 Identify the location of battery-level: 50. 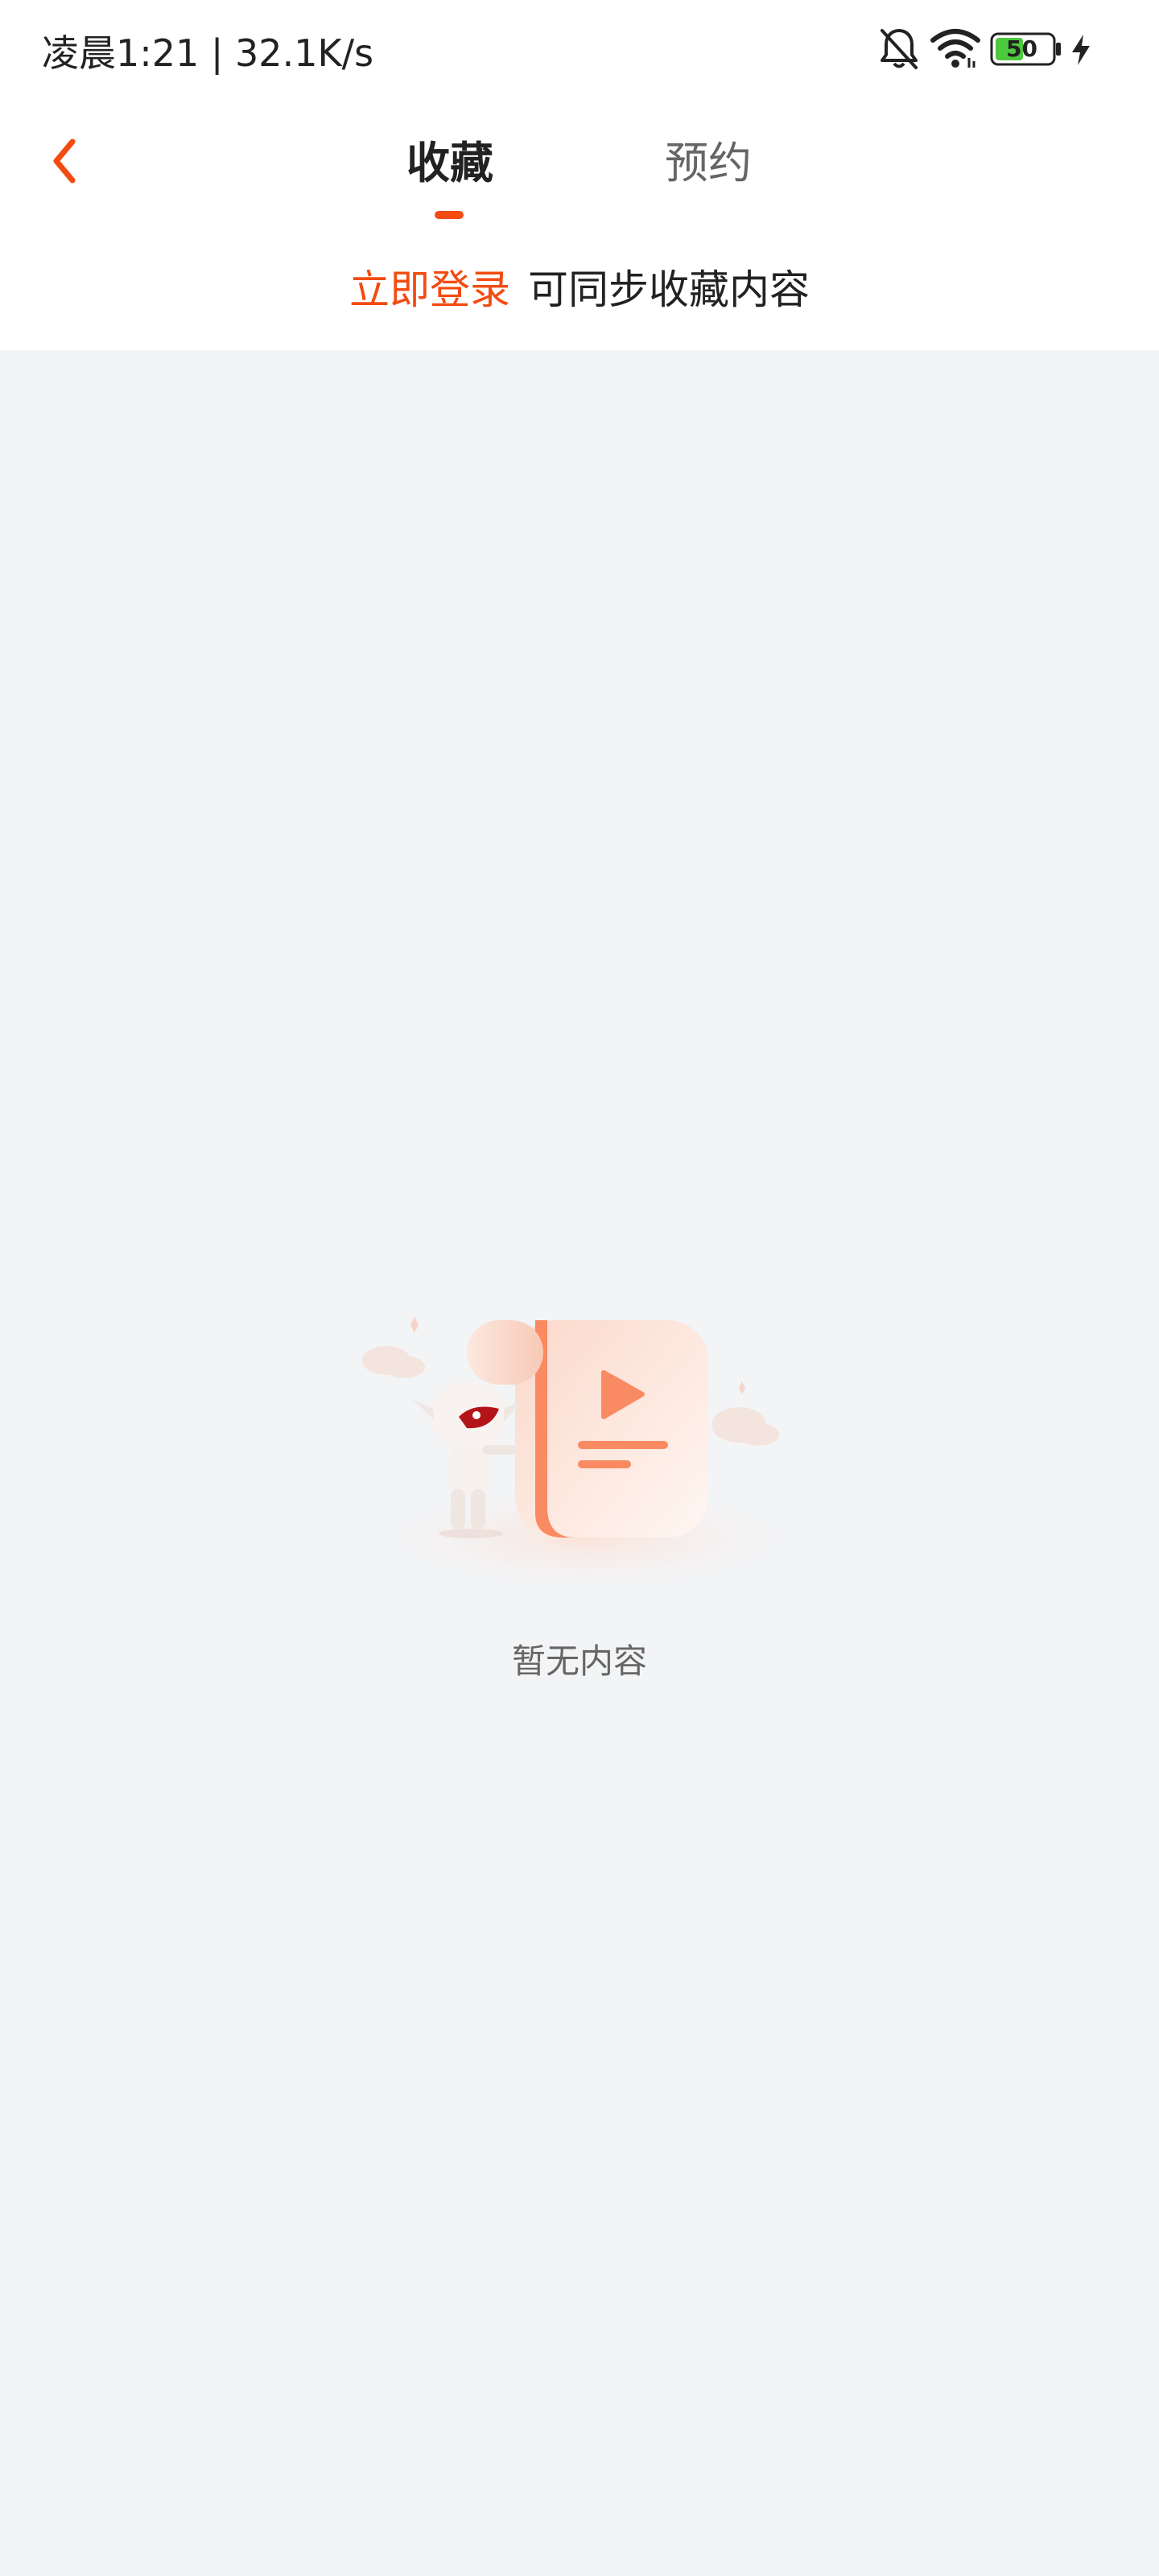
(1021, 48).